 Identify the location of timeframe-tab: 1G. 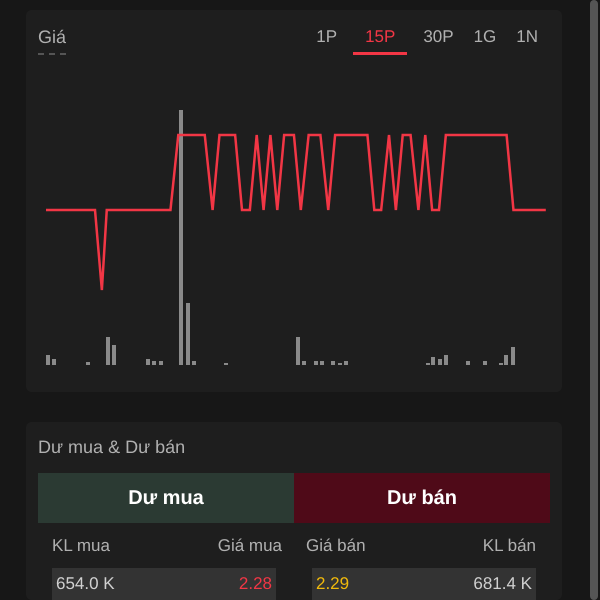
(485, 39).